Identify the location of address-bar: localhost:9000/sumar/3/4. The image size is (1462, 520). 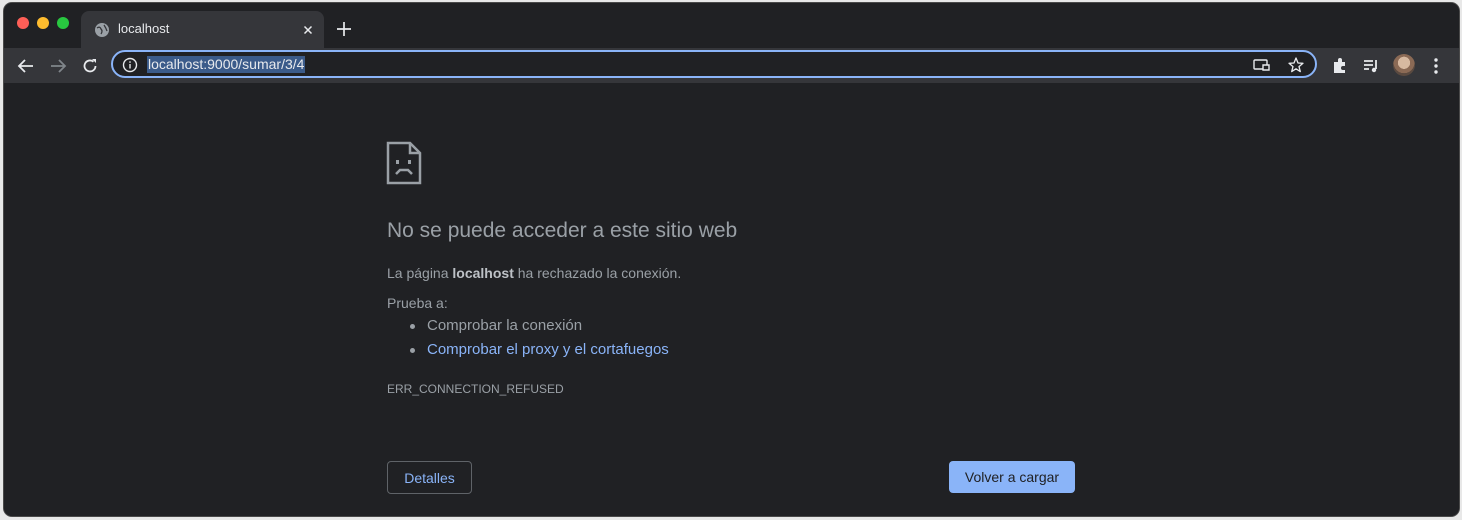
(714, 64).